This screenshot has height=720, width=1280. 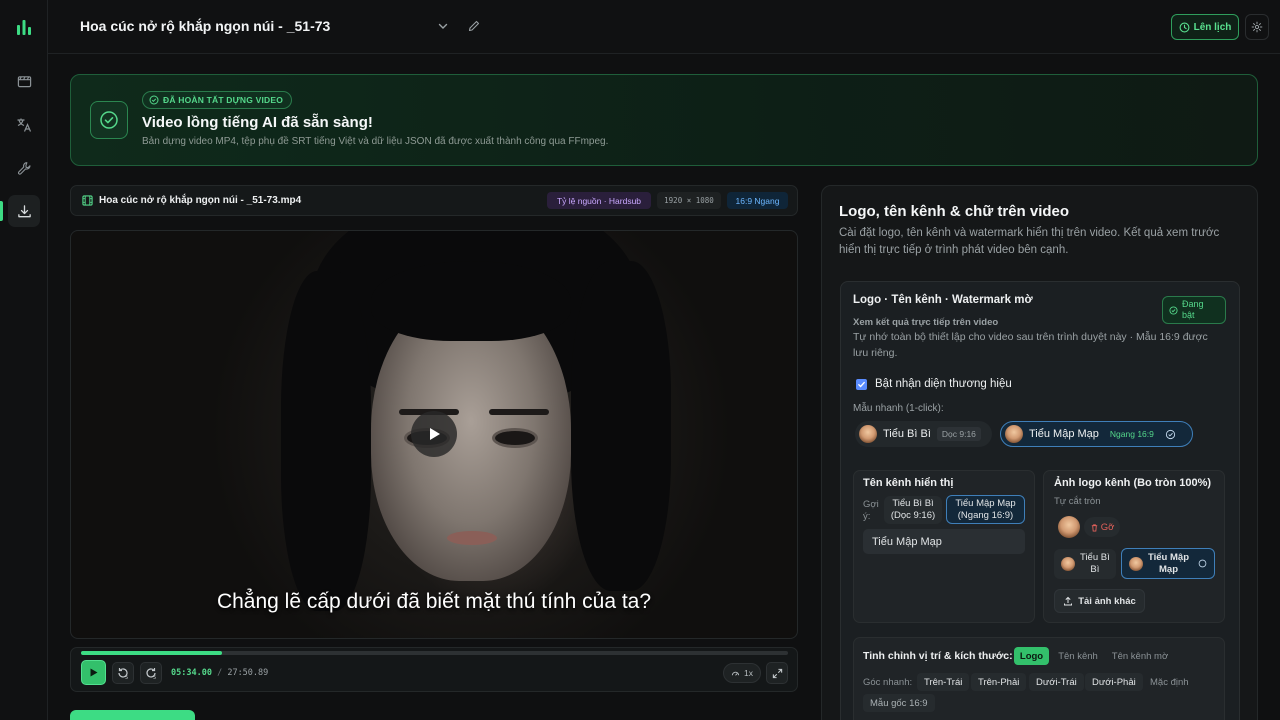 What do you see at coordinates (1212, 27) in the screenshot?
I see `schedule-label: Lên lịch` at bounding box center [1212, 27].